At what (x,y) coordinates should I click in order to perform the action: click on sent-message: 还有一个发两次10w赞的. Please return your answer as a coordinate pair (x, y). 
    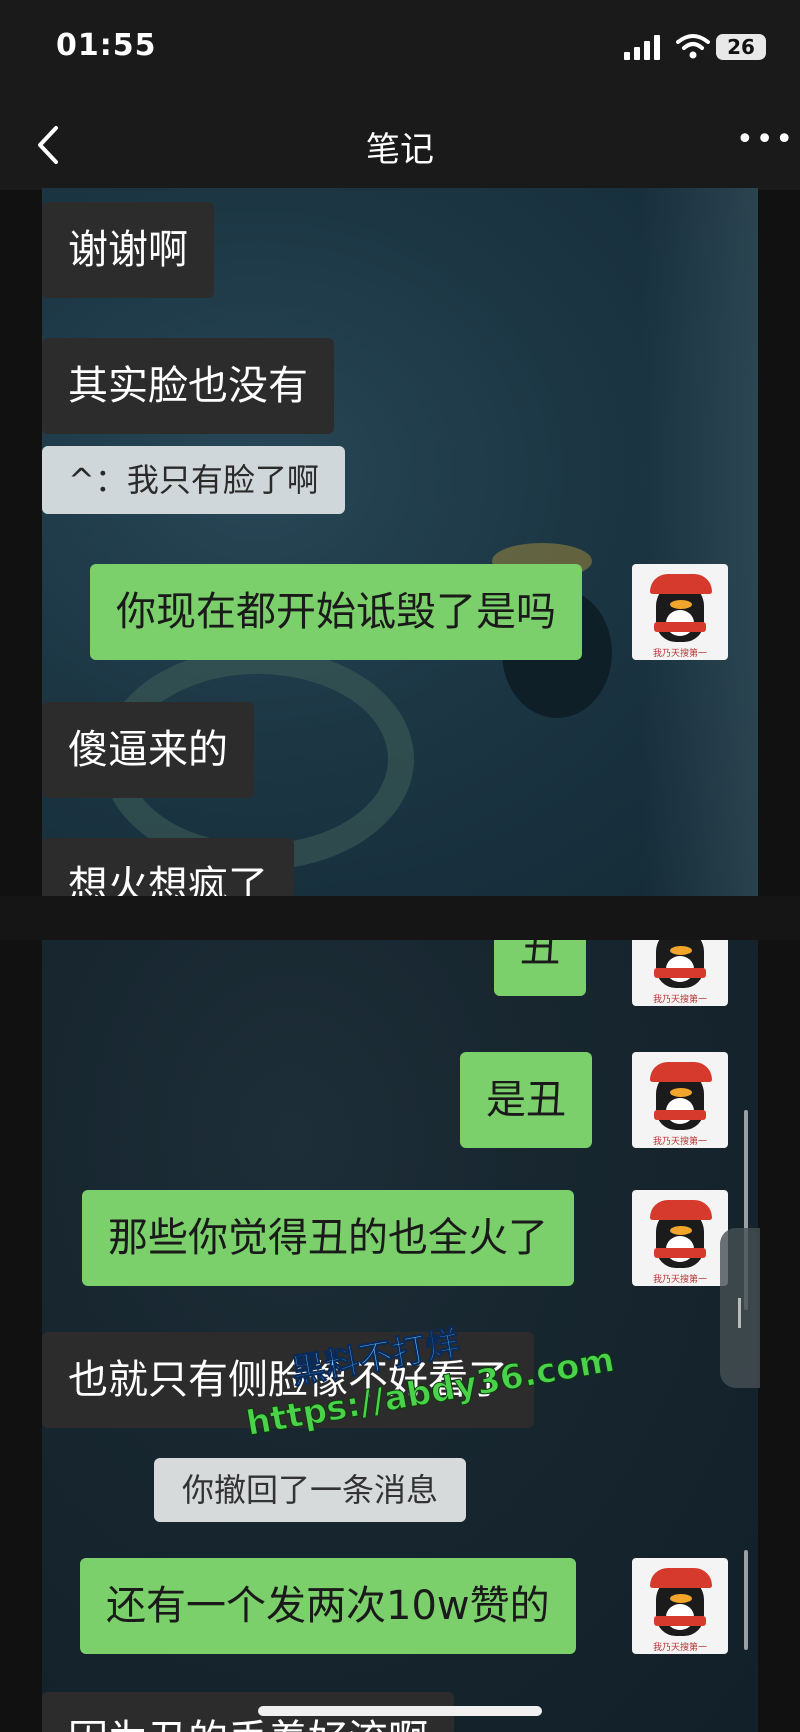
    Looking at the image, I should click on (328, 1606).